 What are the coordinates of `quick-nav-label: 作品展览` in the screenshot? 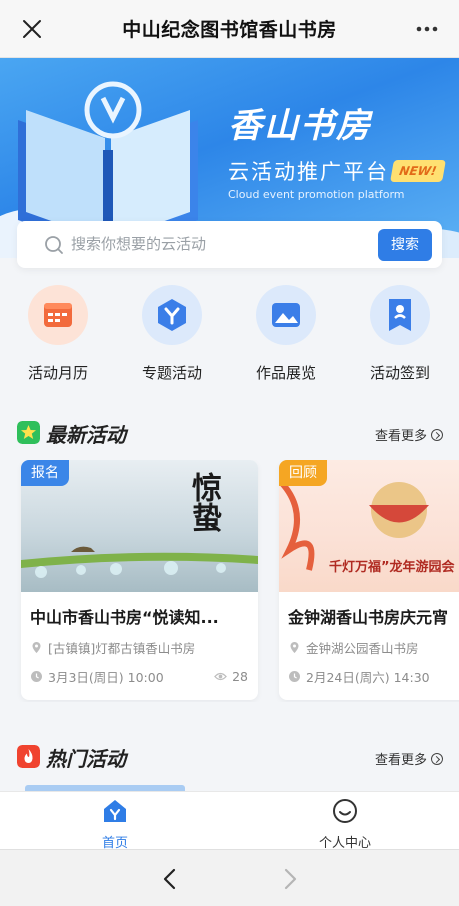 It's located at (285, 373).